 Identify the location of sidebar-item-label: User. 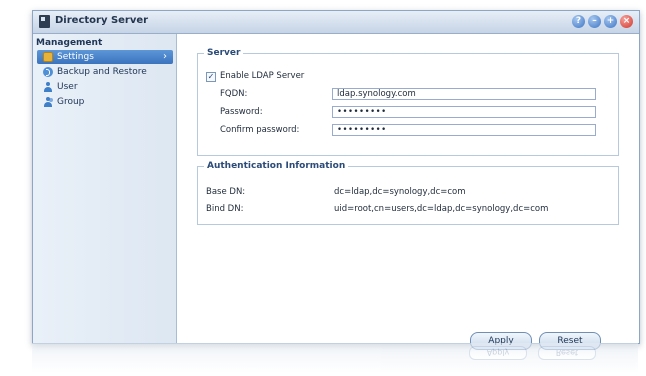
(67, 87).